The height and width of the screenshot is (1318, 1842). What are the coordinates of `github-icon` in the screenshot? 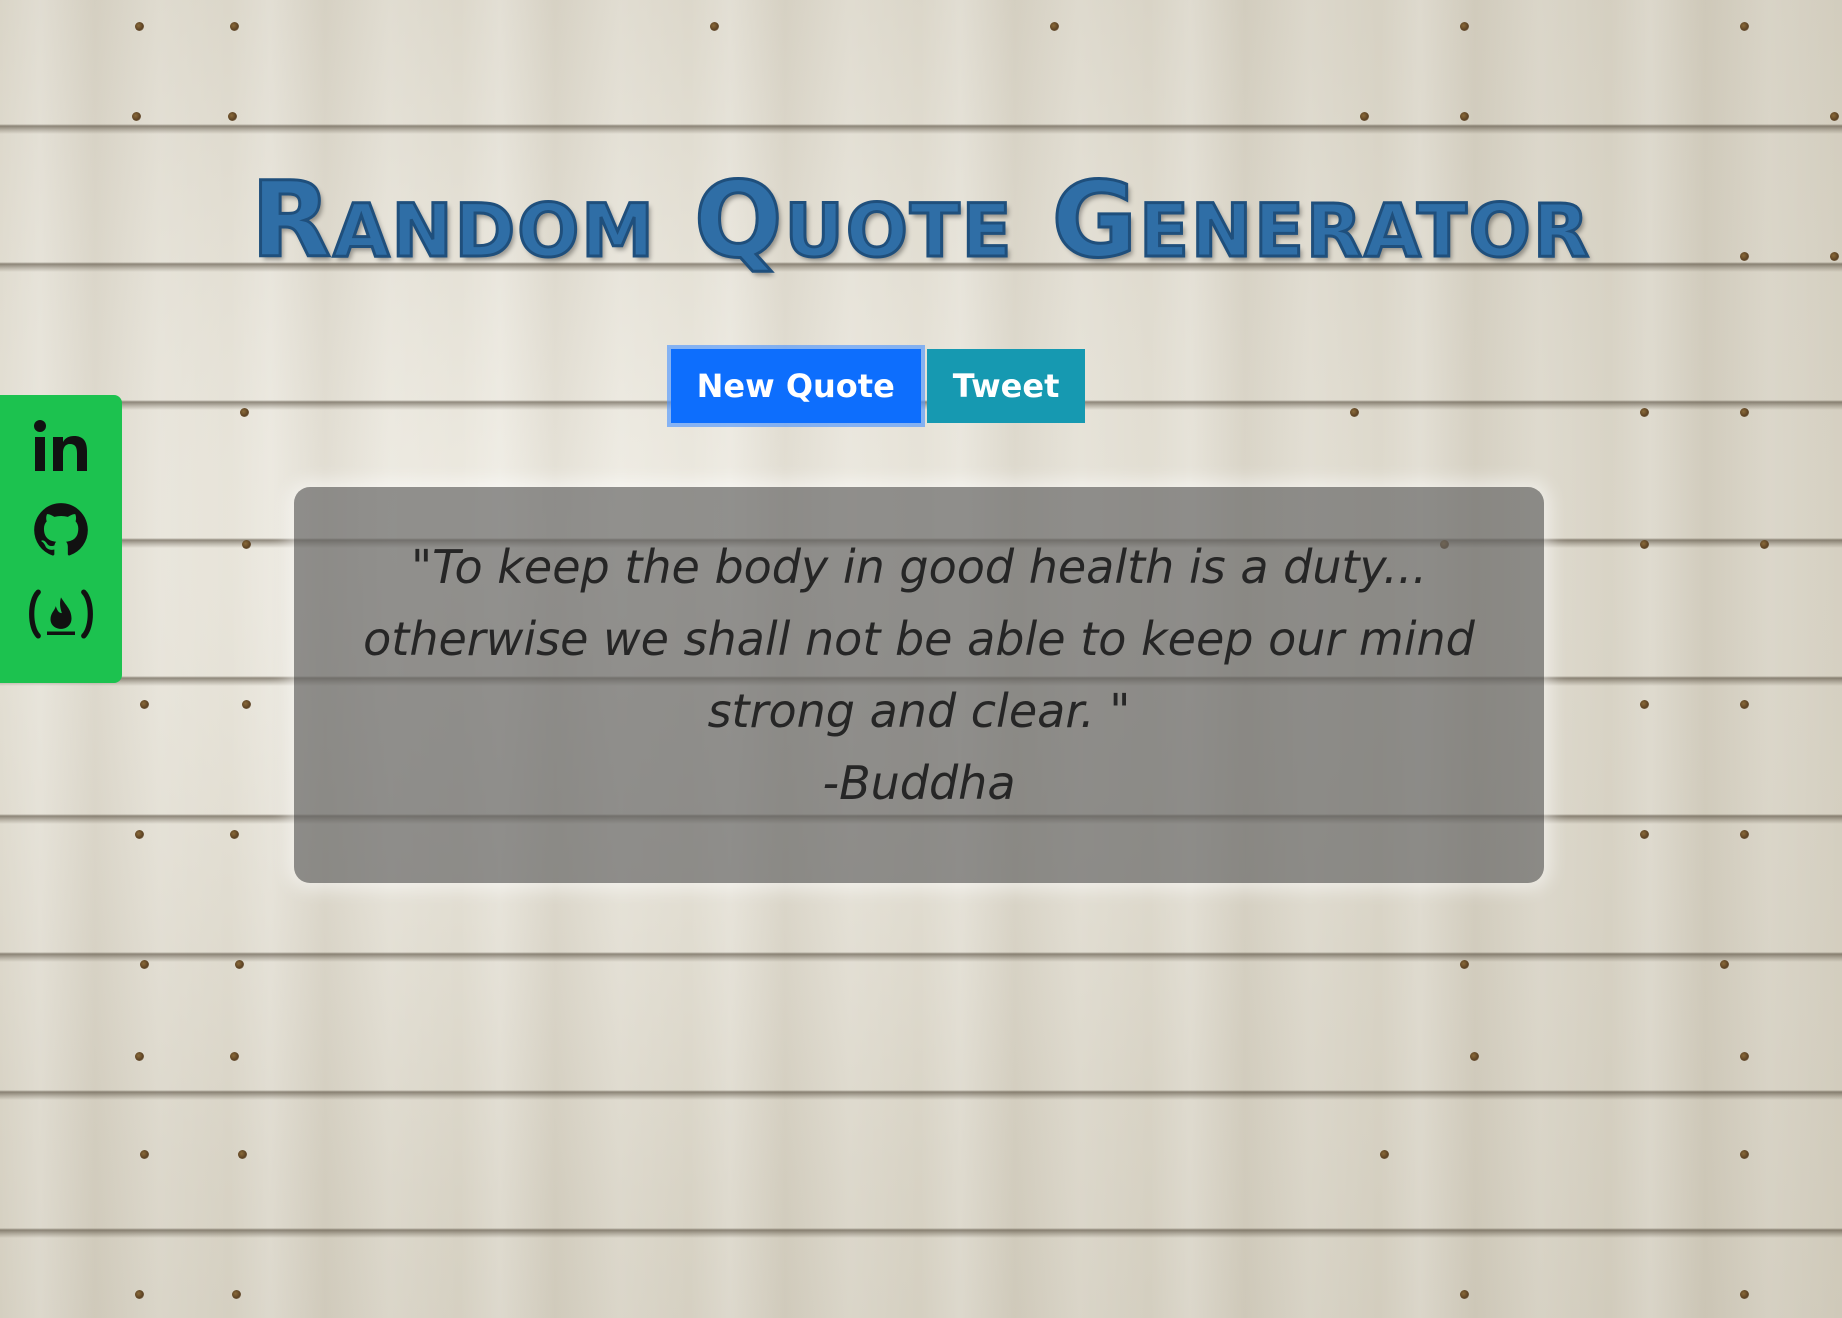 It's located at (61, 530).